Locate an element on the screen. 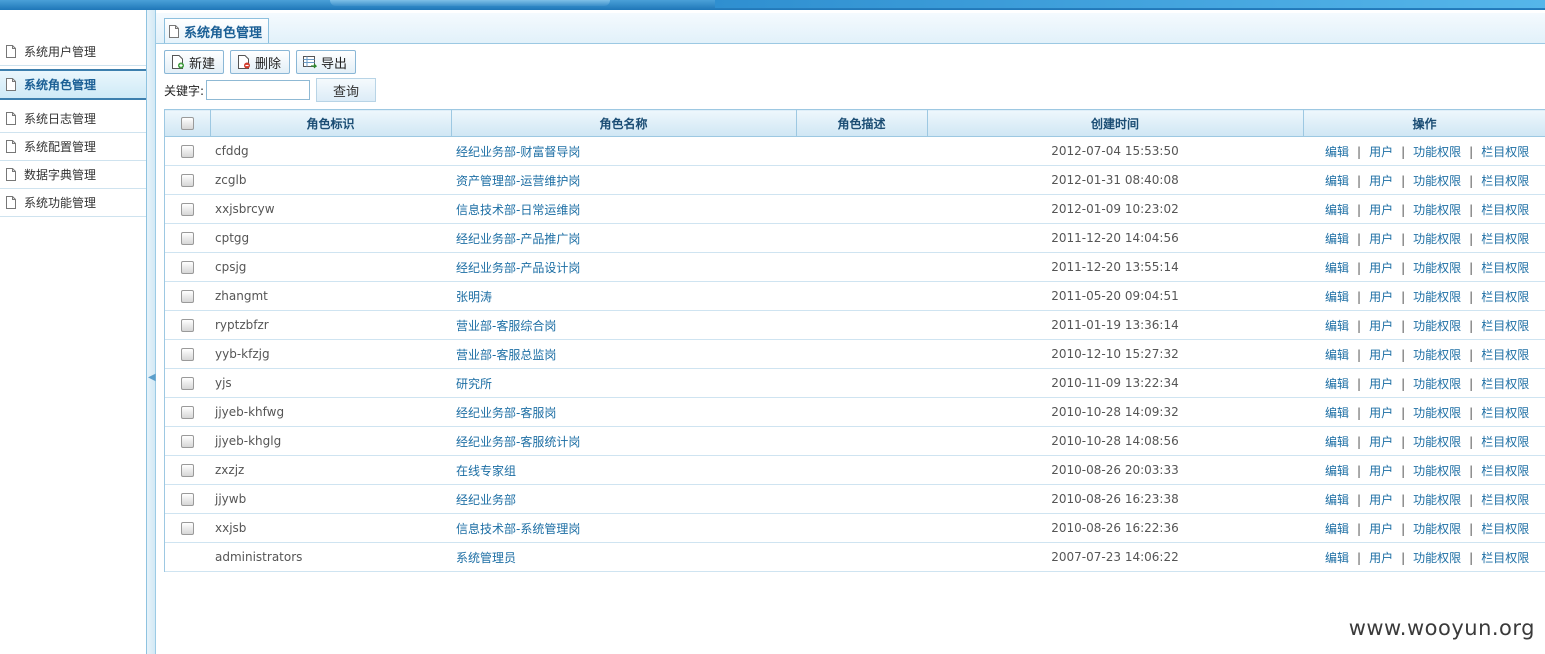 The height and width of the screenshot is (654, 1545). role-name-link: 经纪业务部 is located at coordinates (623, 499).